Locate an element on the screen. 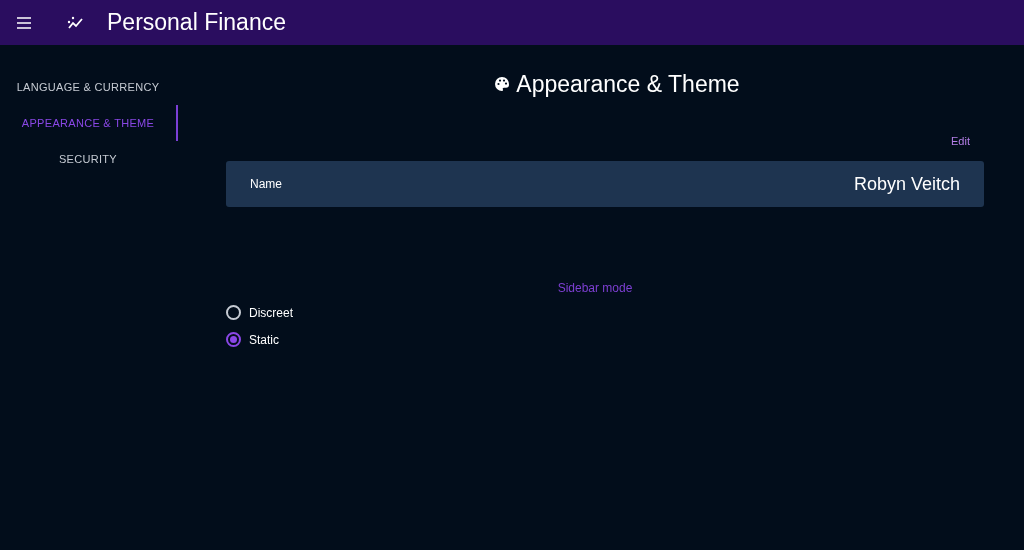  sidebar-tab: APPEARANCE & THEME is located at coordinates (89, 123).